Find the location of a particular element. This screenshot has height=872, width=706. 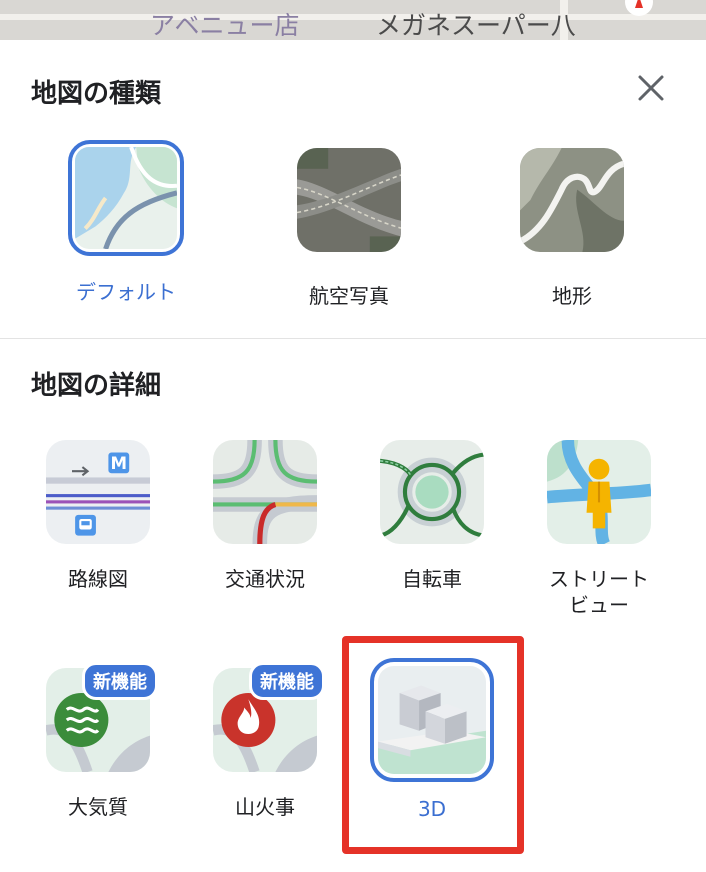

detail-traffic: 交通状況 is located at coordinates (265, 516).